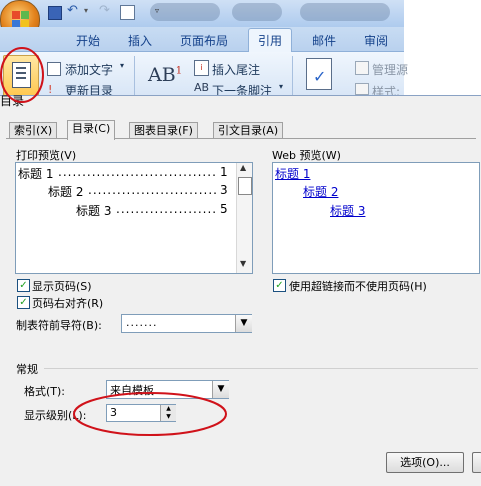 This screenshot has width=481, height=486. Describe the element at coordinates (22, 75) in the screenshot. I see `annotation-circle-toc-button` at that location.